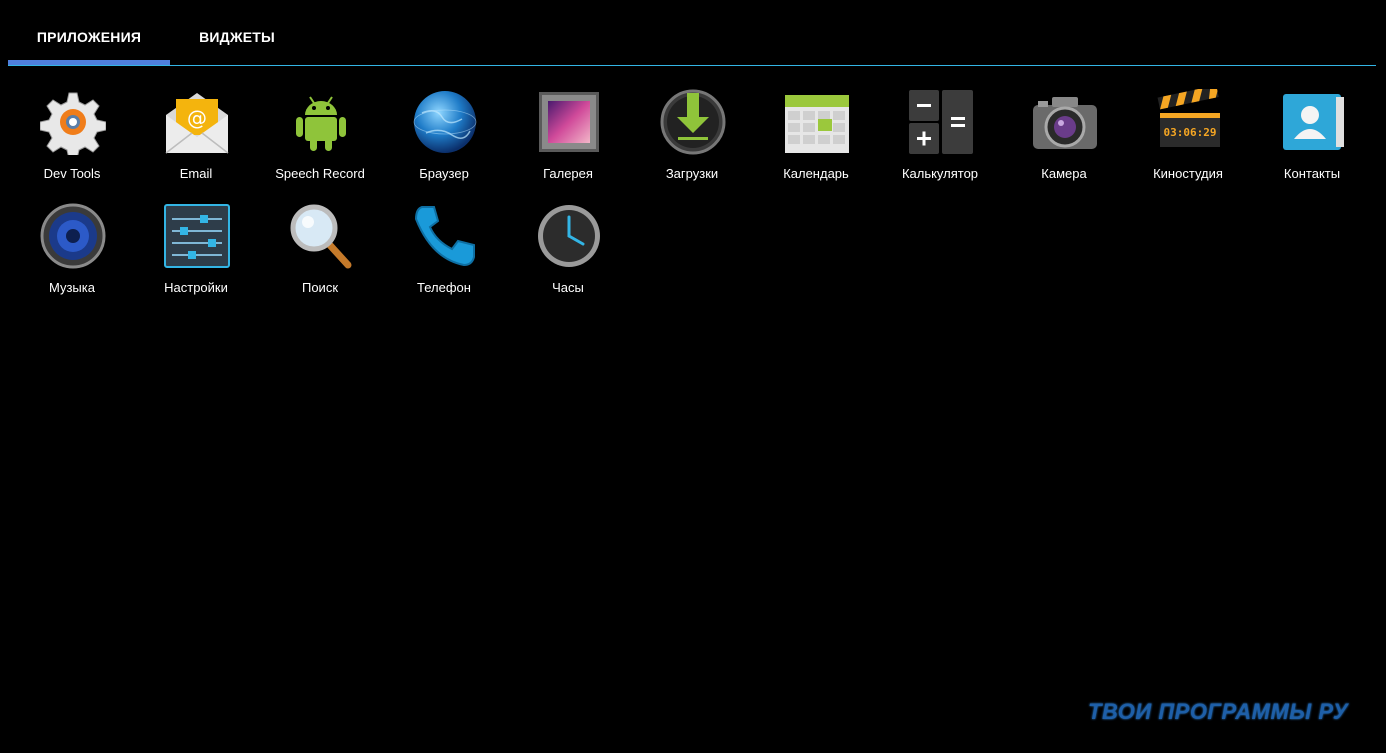 Image resolution: width=1386 pixels, height=753 pixels. What do you see at coordinates (72, 173) in the screenshot?
I see `app-label: Dev Tools` at bounding box center [72, 173].